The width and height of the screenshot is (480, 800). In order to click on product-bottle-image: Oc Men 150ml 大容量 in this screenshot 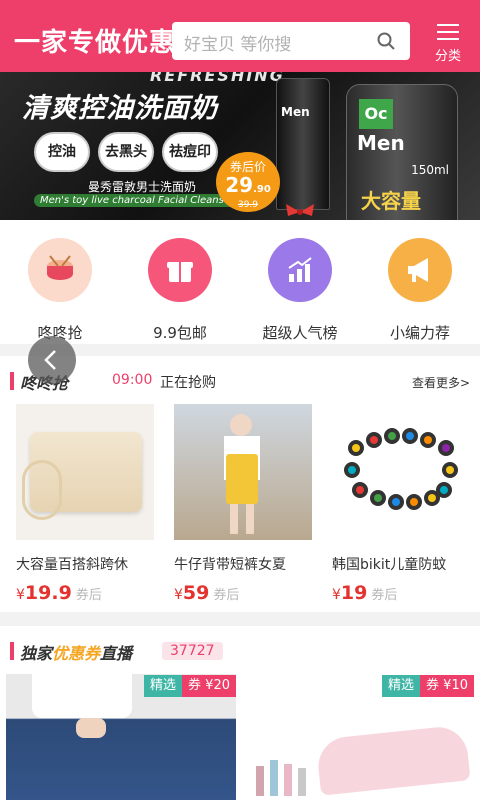, I will do `click(402, 152)`.